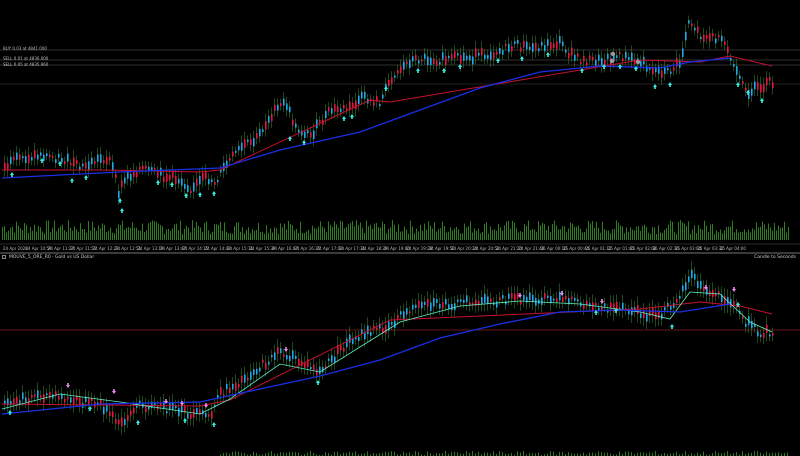 The height and width of the screenshot is (456, 800). What do you see at coordinates (25, 48) in the screenshot?
I see `order-line-label-buy: BUY 0.03 at 4841.000` at bounding box center [25, 48].